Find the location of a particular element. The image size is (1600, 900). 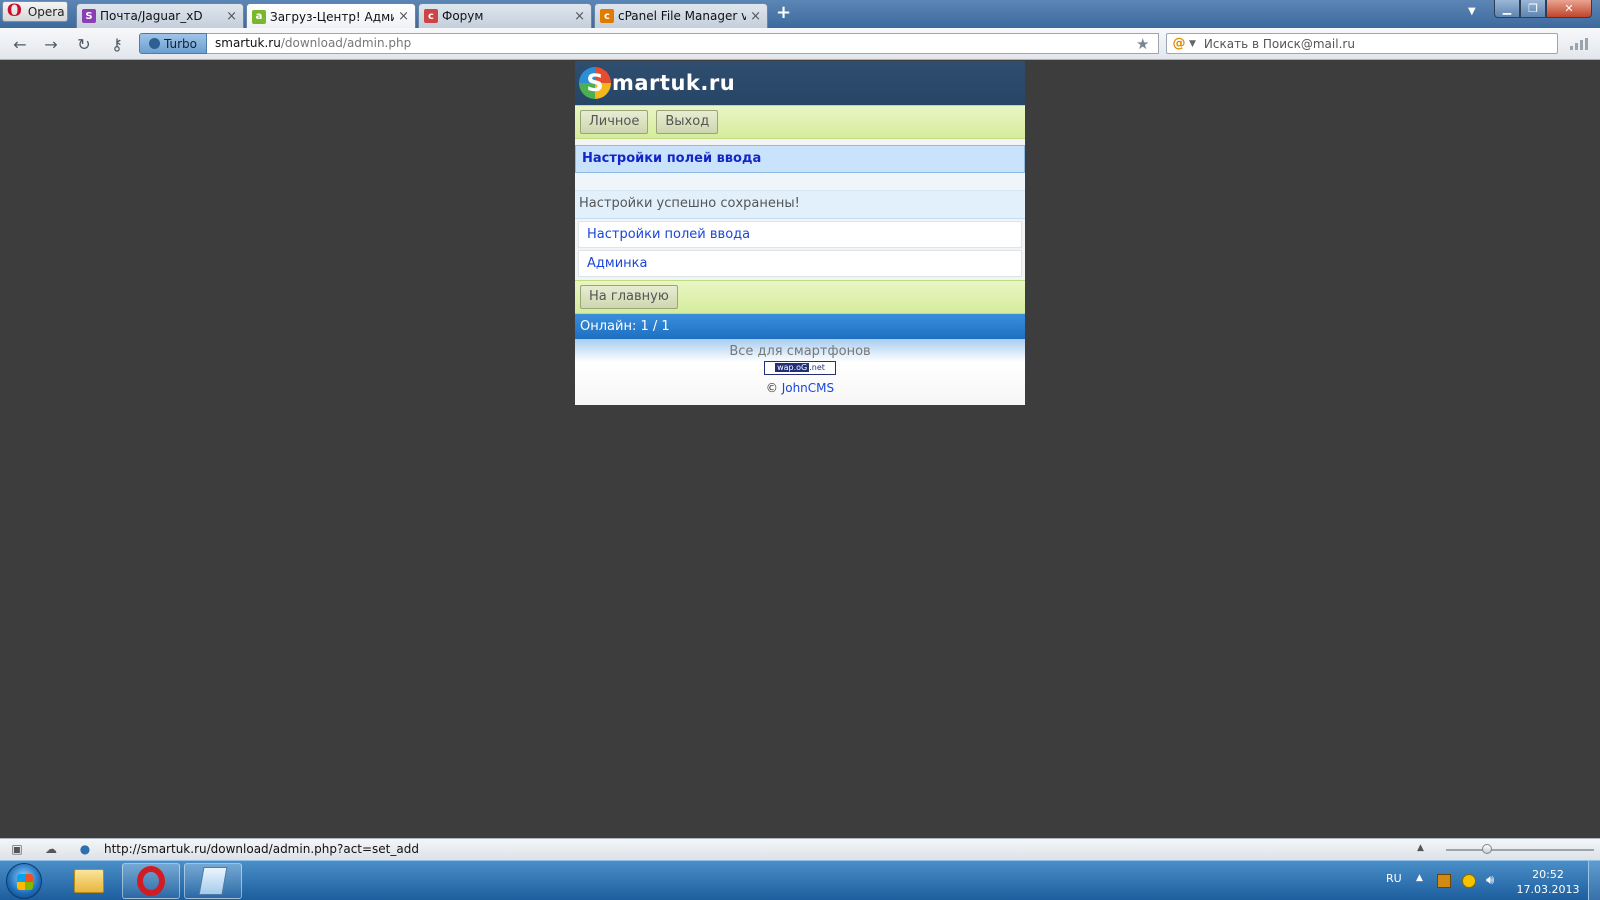

tab-label: Форум is located at coordinates (463, 16).